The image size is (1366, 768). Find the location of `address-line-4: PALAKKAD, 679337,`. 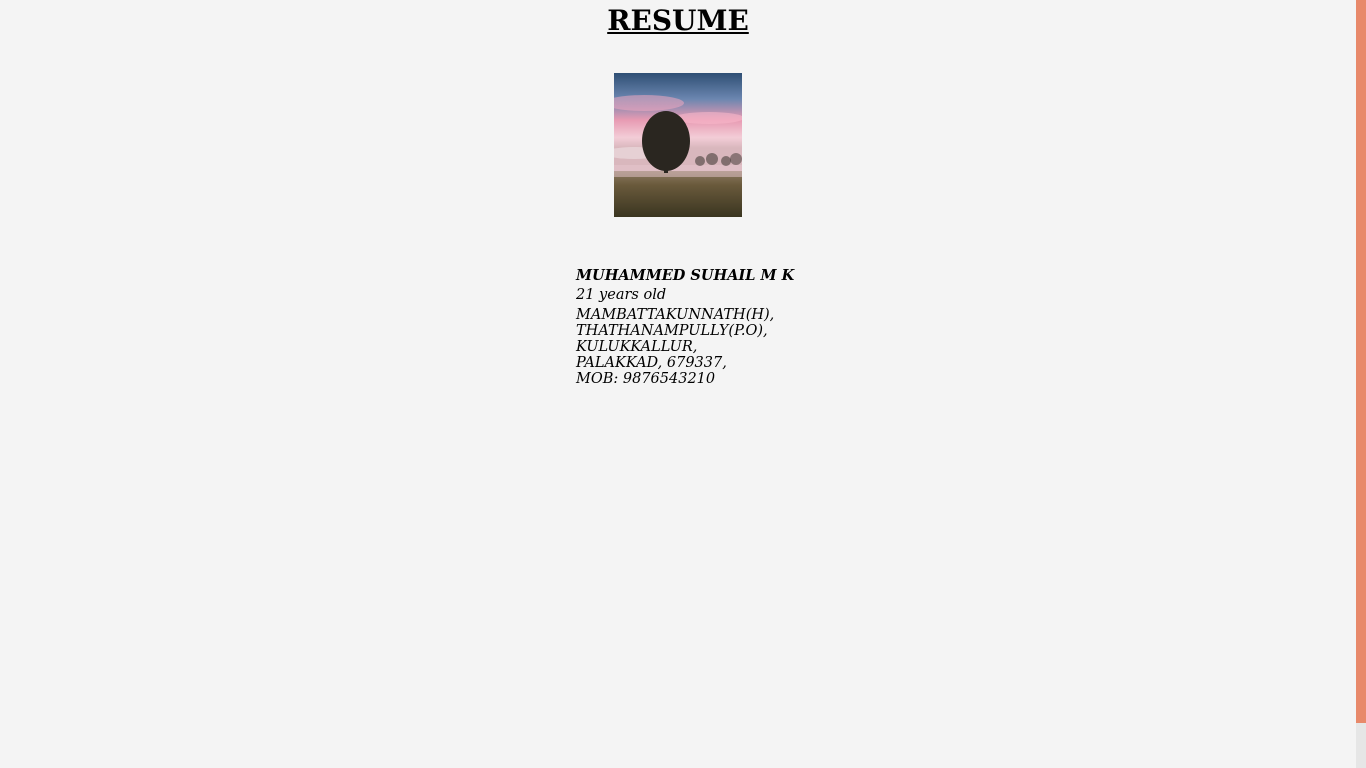

address-line-4: PALAKKAD, 679337, is located at coordinates (651, 363).